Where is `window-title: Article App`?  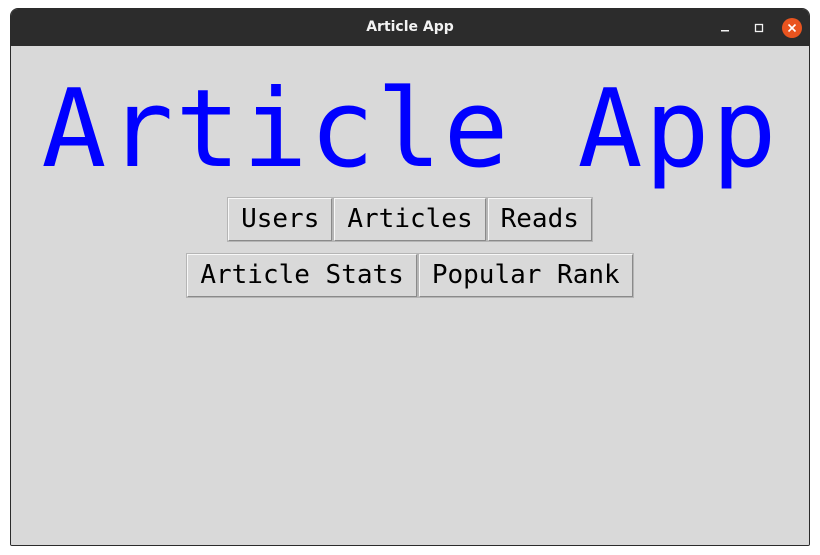 window-title: Article App is located at coordinates (410, 27).